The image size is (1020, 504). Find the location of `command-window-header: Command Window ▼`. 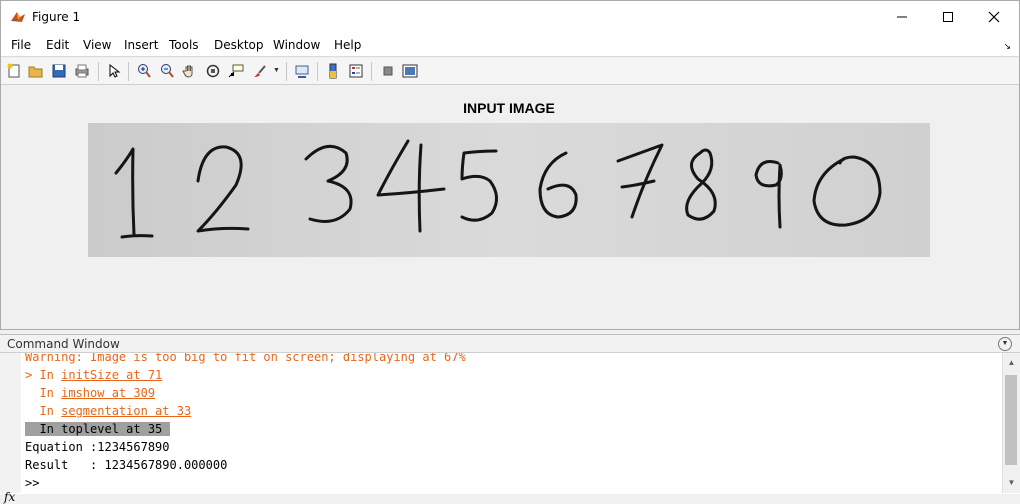

command-window-header: Command Window ▼ is located at coordinates (510, 344).